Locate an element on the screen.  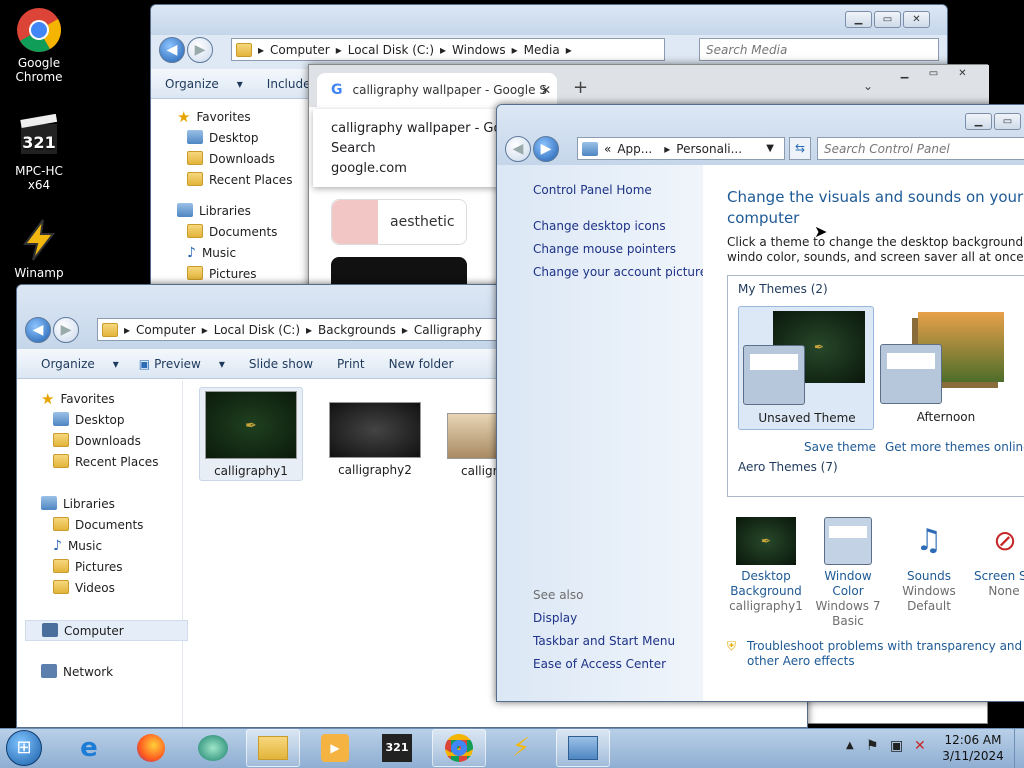
window-color-setting: Window Color Windows 7 Basic is located at coordinates (848, 572).